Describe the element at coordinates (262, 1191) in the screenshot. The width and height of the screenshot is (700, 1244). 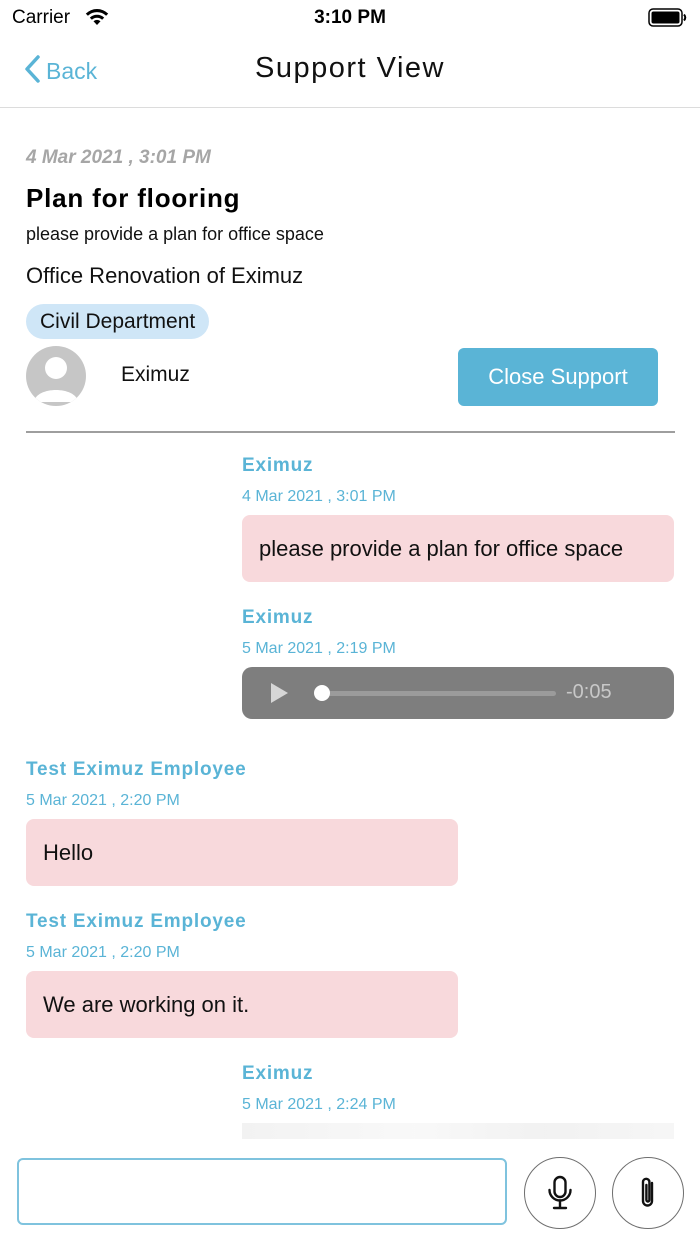
I see `message-input` at that location.